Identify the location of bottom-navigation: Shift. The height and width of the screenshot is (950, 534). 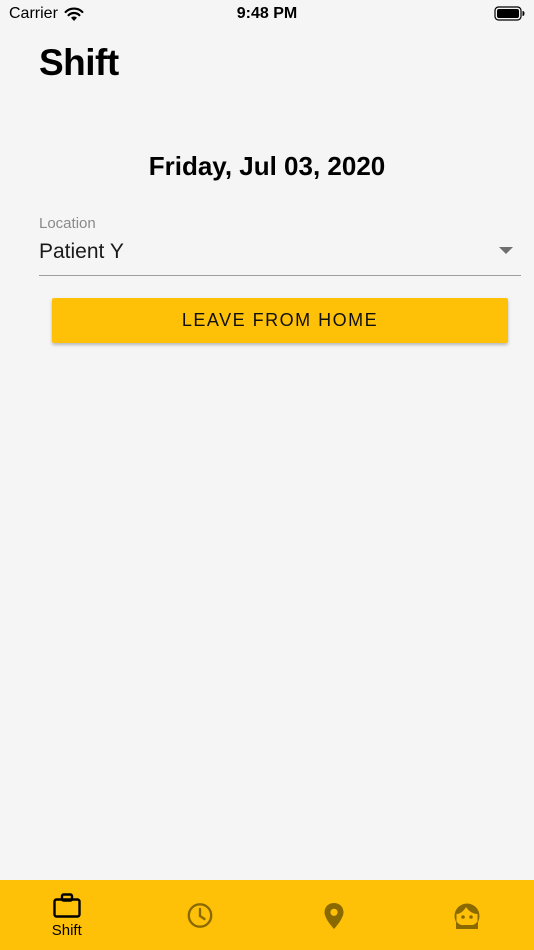
(267, 915).